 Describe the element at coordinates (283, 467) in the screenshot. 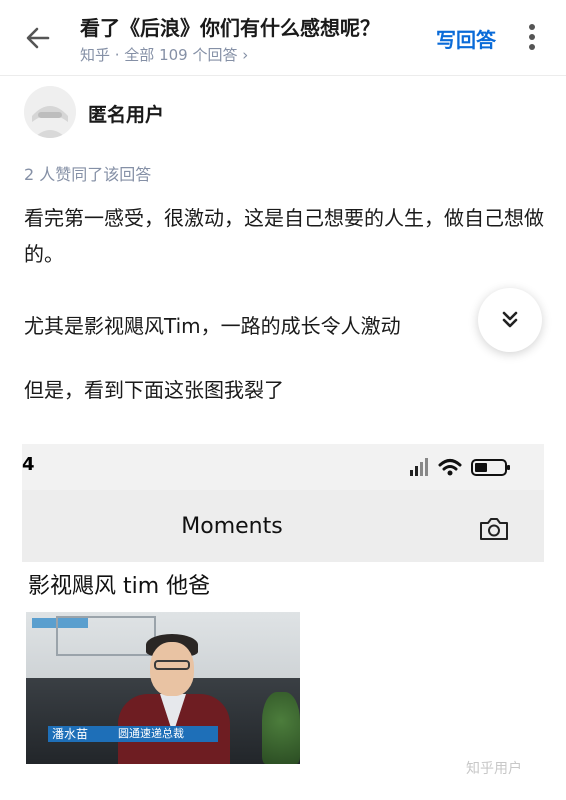

I see `phone-status-bar: 4` at that location.